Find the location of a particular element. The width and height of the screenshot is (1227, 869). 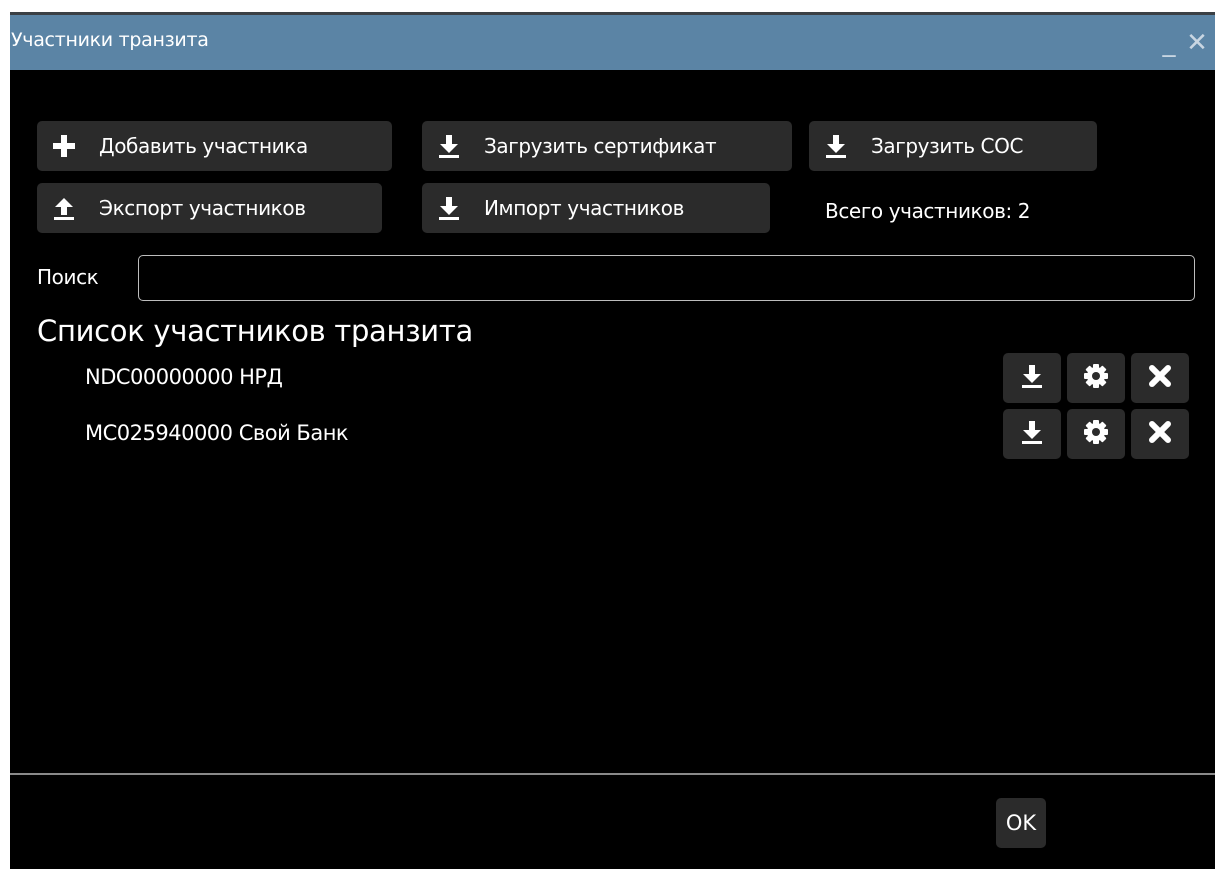

close-window-button: ✕ is located at coordinates (1197, 43).